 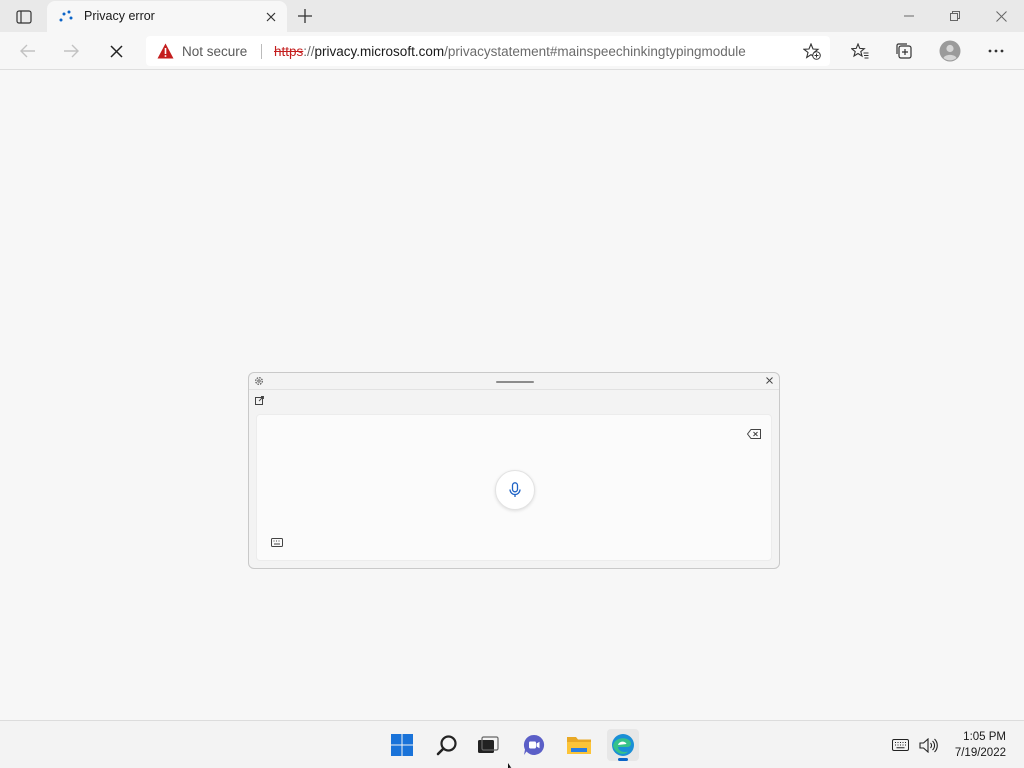 I want to click on microphone-icon, so click(x=515, y=489).